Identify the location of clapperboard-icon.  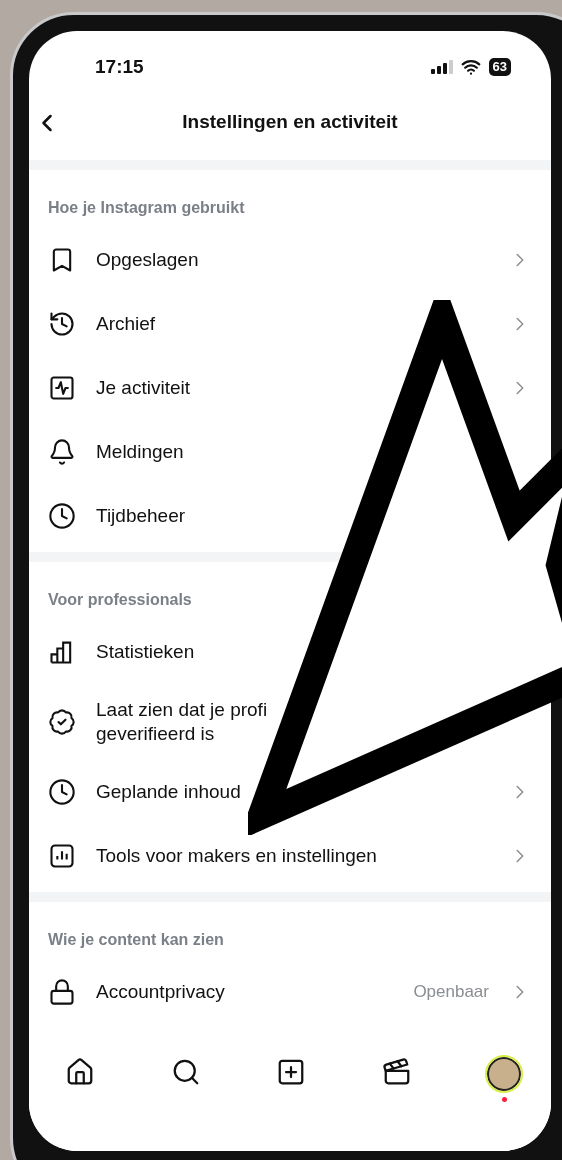
(396, 1072).